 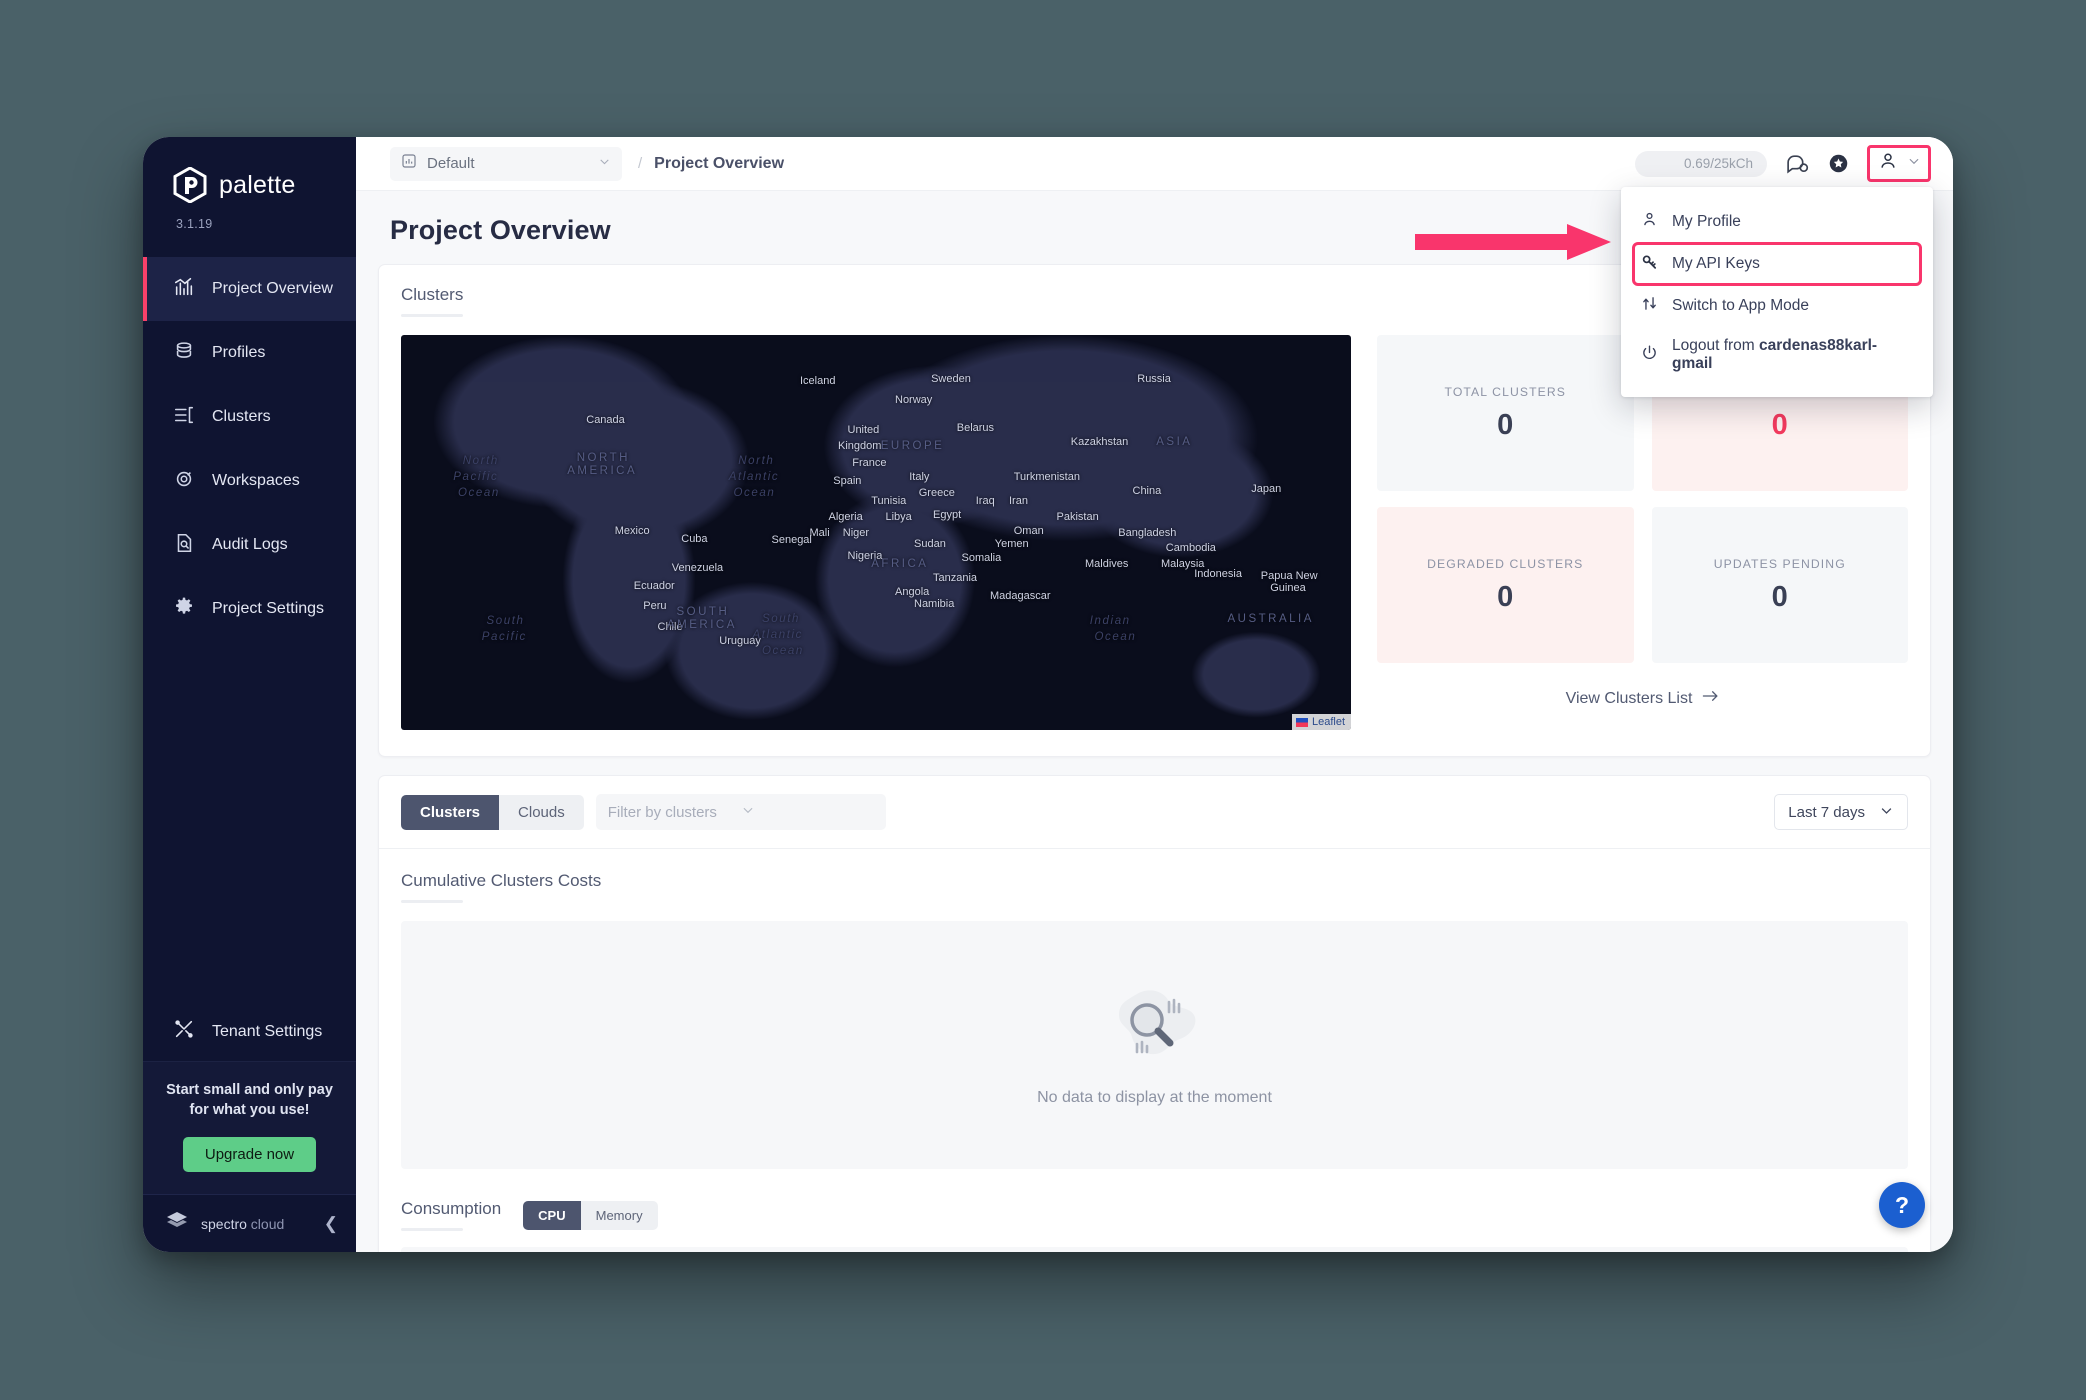 What do you see at coordinates (914, 400) in the screenshot?
I see `map-label: Norway` at bounding box center [914, 400].